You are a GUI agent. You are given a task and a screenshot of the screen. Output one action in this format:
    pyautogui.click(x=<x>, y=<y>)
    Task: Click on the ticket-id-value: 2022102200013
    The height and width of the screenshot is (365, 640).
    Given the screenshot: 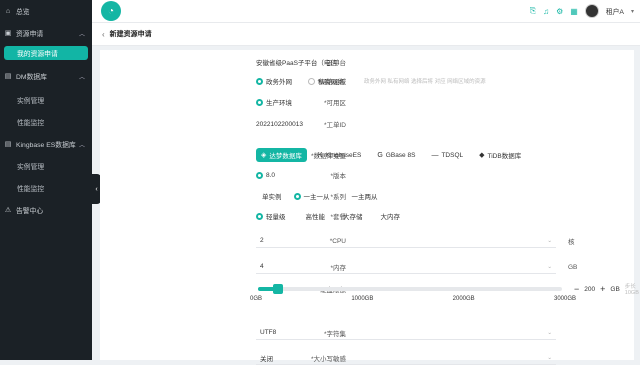 What is the action you would take?
    pyautogui.click(x=279, y=124)
    